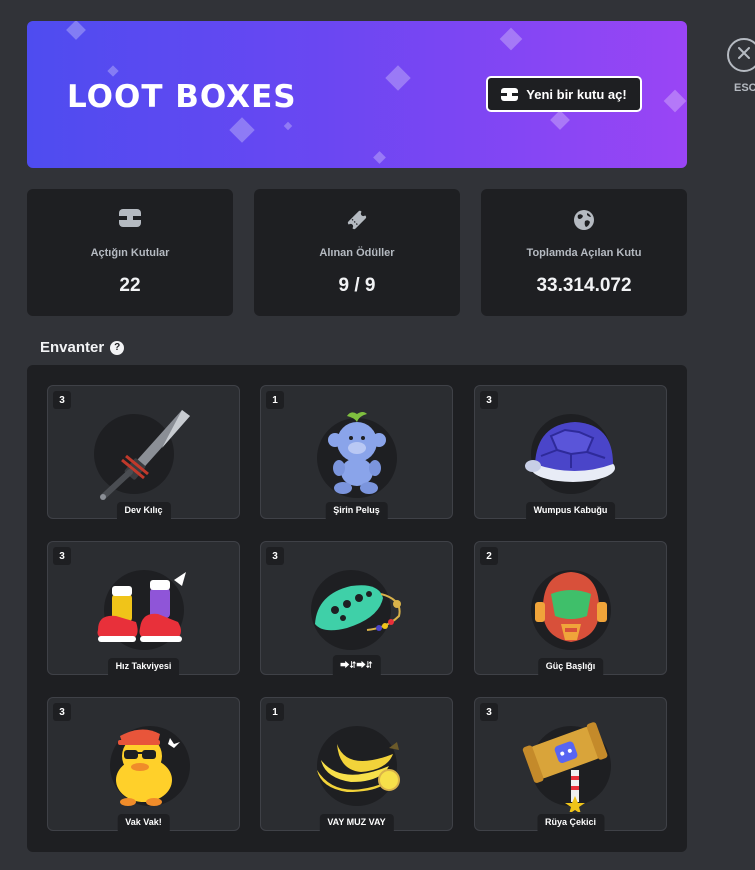 The width and height of the screenshot is (755, 870). What do you see at coordinates (357, 456) in the screenshot?
I see `plush-icon` at bounding box center [357, 456].